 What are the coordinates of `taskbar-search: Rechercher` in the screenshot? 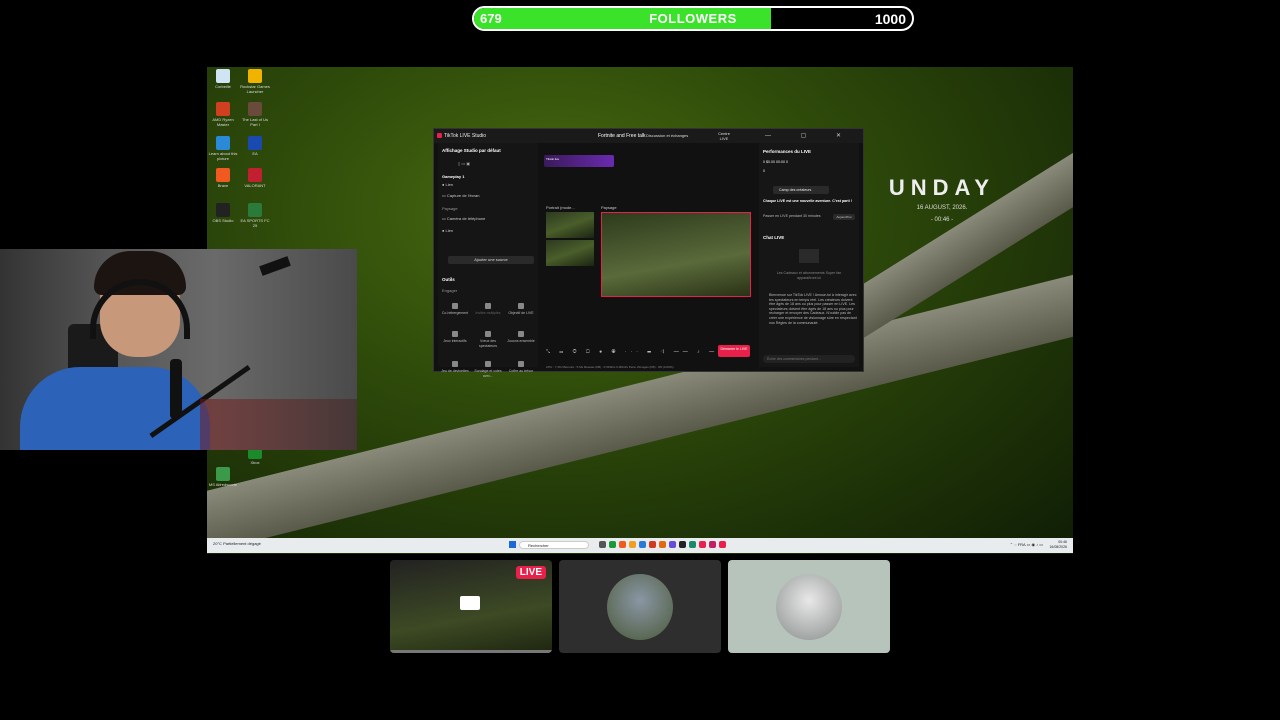 It's located at (554, 545).